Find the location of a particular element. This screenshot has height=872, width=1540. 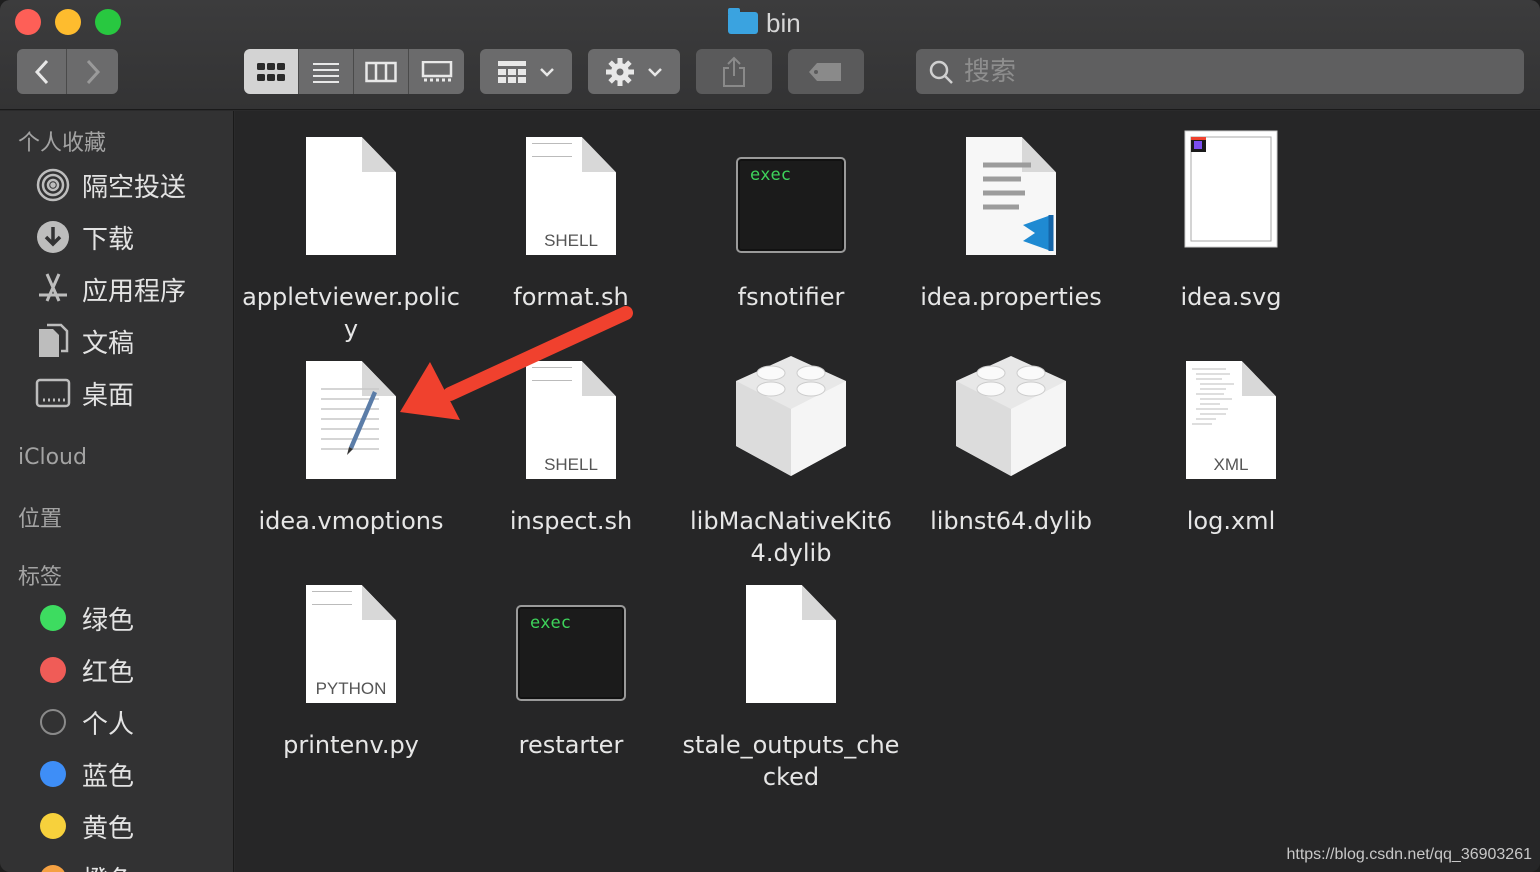

sidebar-item-label: 个人 is located at coordinates (108, 724).